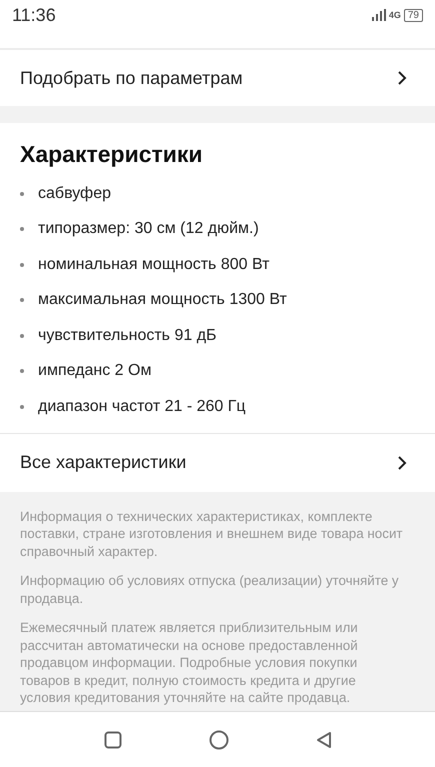  What do you see at coordinates (162, 300) in the screenshot?
I see `spec-item: максимальная мощность 1300 Вт` at bounding box center [162, 300].